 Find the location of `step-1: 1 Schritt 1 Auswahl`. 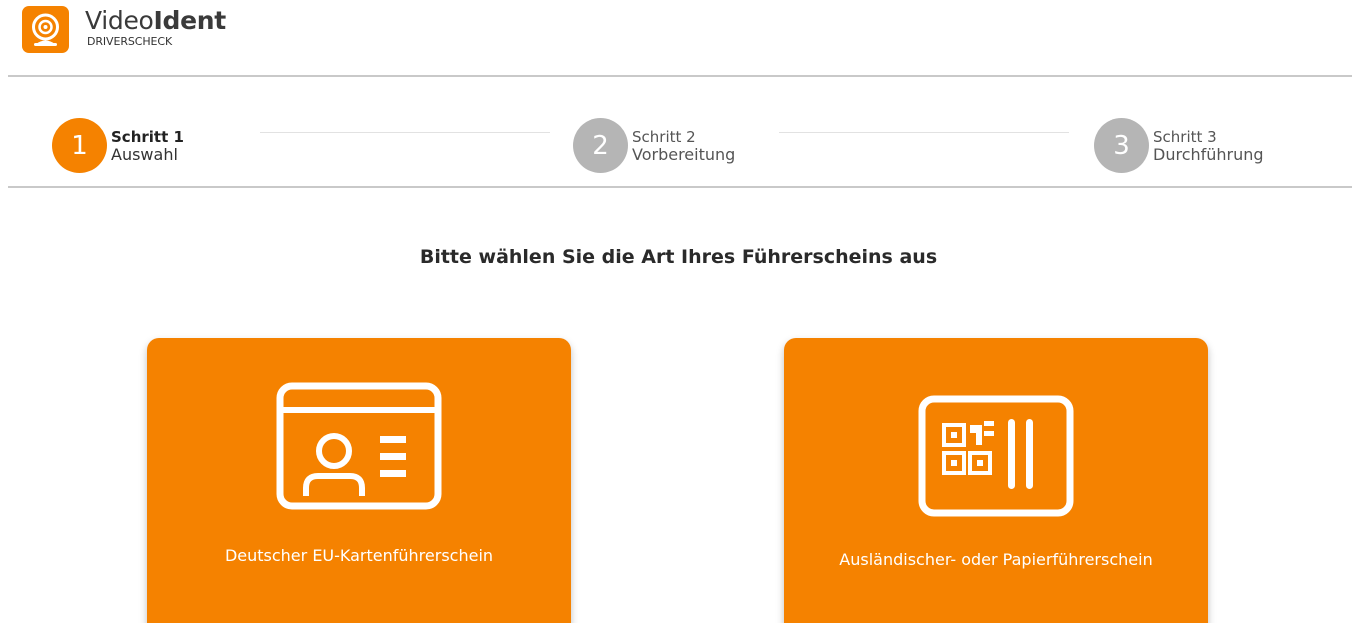

step-1: 1 Schritt 1 Auswahl is located at coordinates (118, 145).